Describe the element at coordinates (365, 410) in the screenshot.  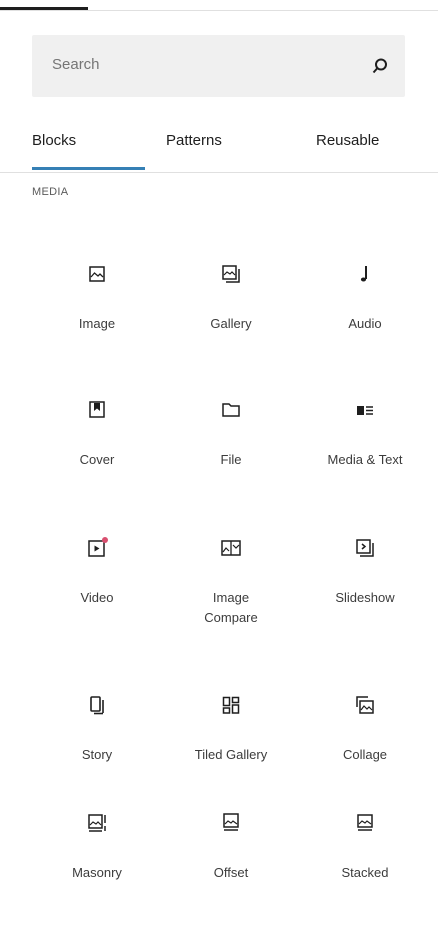
I see `media-text-icon` at that location.